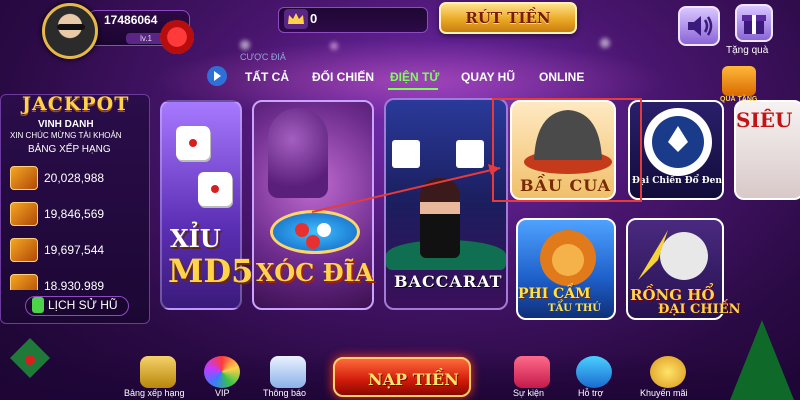 The height and width of the screenshot is (400, 800). What do you see at coordinates (288, 372) in the screenshot?
I see `notification-icon` at bounding box center [288, 372].